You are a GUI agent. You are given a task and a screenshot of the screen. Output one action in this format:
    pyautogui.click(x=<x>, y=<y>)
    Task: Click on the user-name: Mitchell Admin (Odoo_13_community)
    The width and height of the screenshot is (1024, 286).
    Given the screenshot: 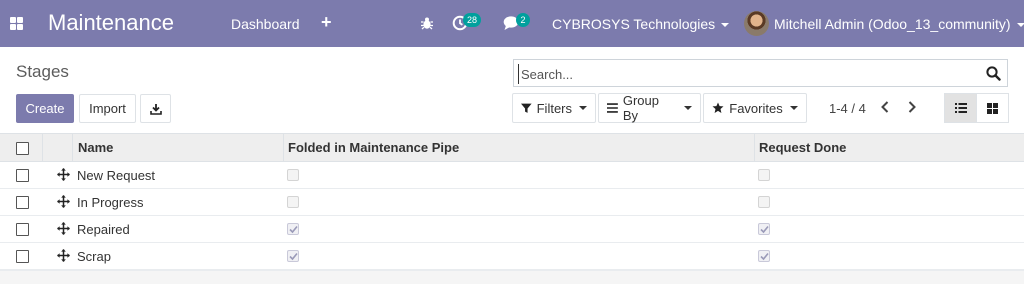 What is the action you would take?
    pyautogui.click(x=892, y=24)
    